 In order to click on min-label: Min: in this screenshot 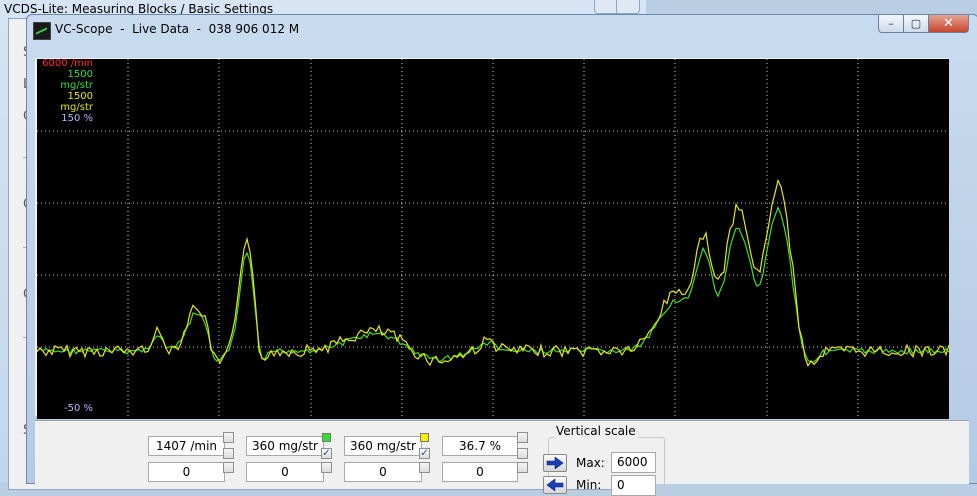, I will do `click(589, 485)`.